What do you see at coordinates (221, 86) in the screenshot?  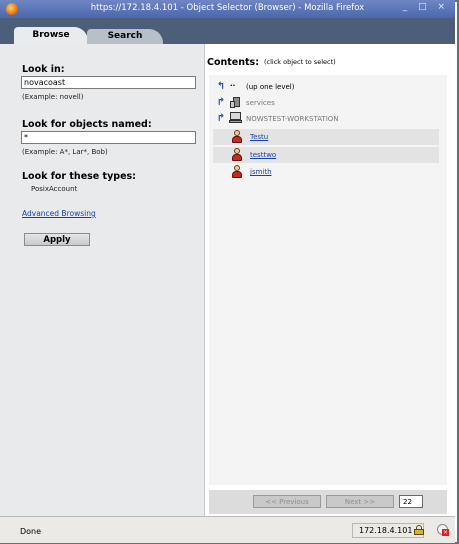 I see `up-arrow-icon: ↰` at bounding box center [221, 86].